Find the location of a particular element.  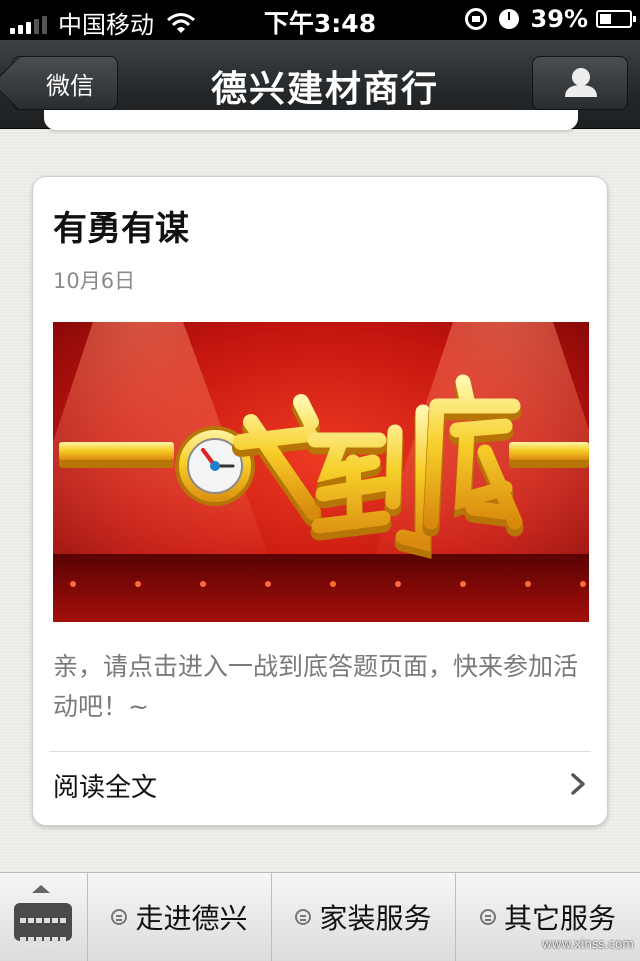

article-description: 亲，请点击进入一战到底答题页面，快来参加活动吧！~ is located at coordinates (316, 686).